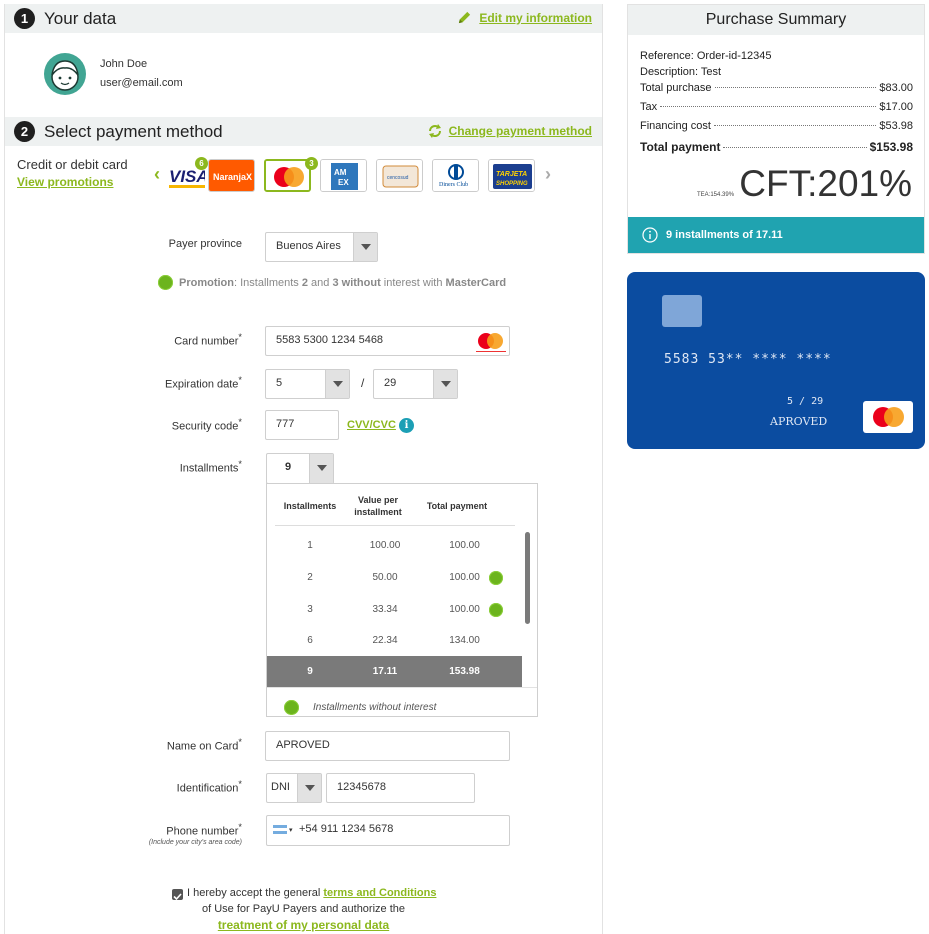 The height and width of the screenshot is (934, 929). I want to click on card-preview-name: APROVED, so click(799, 421).